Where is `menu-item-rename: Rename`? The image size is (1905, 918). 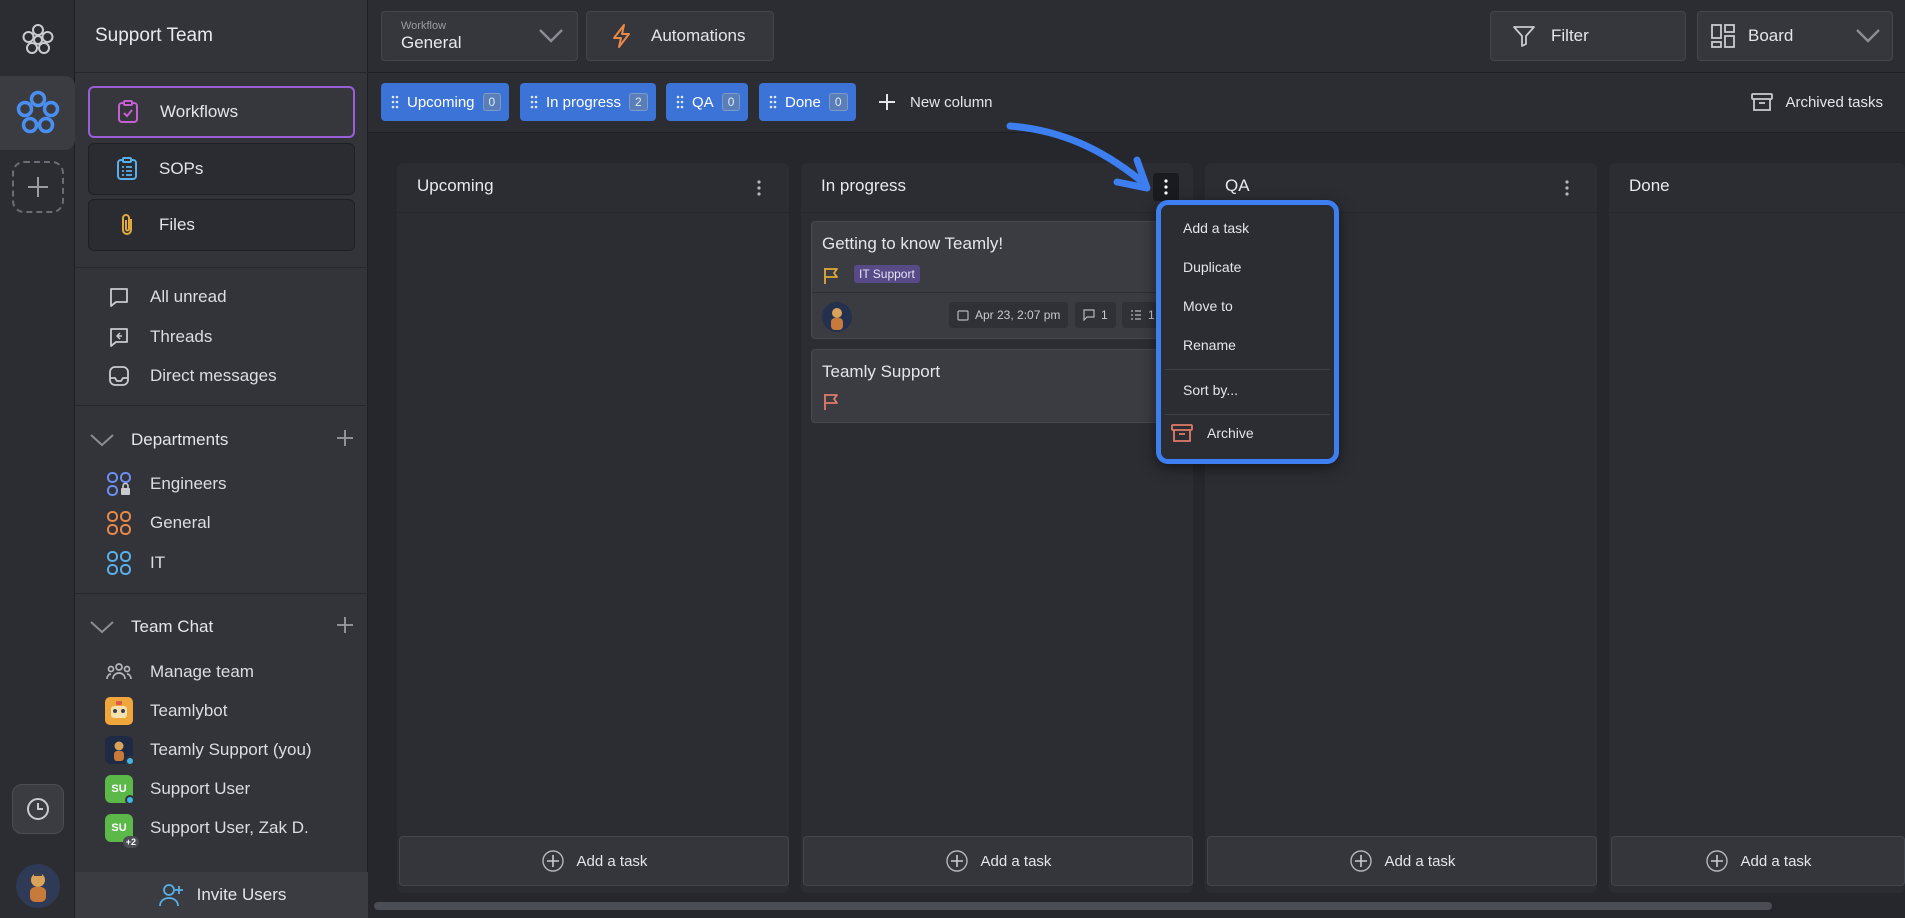 menu-item-rename: Rename is located at coordinates (1209, 345).